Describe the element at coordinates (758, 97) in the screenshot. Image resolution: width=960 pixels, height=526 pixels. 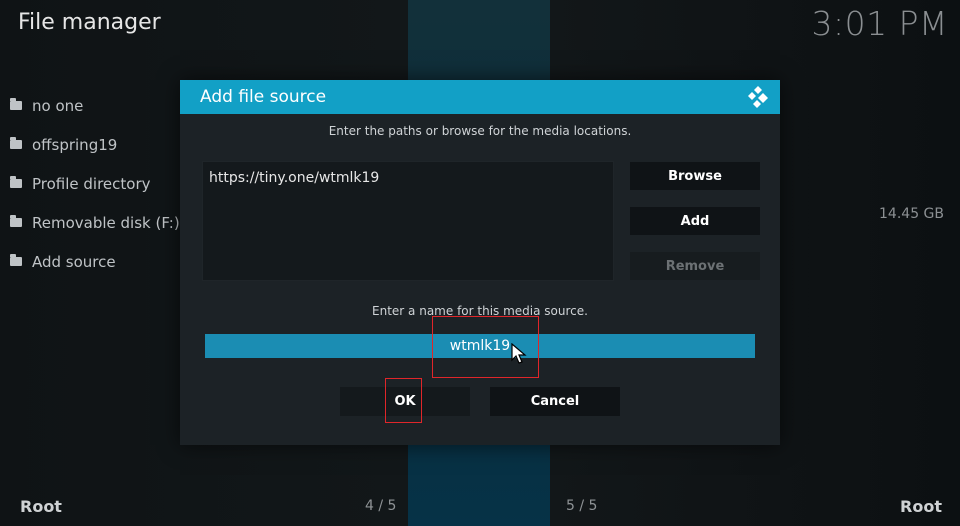
I see `kodi-logo-icon` at that location.